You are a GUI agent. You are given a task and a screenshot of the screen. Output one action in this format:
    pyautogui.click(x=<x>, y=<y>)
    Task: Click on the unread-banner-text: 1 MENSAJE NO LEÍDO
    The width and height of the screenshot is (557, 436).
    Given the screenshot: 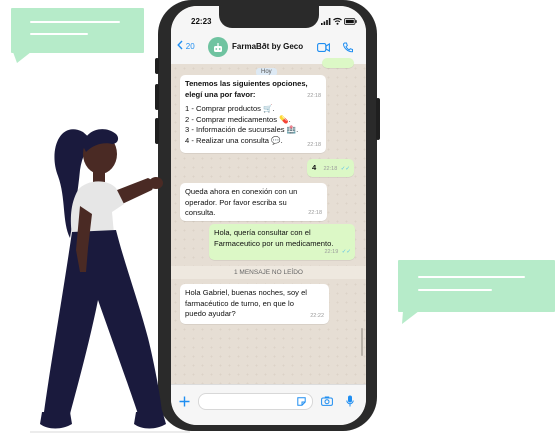 What is the action you would take?
    pyautogui.click(x=268, y=272)
    